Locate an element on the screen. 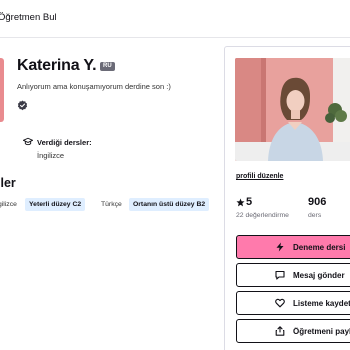 The width and height of the screenshot is (350, 350). lightning-icon is located at coordinates (280, 247).